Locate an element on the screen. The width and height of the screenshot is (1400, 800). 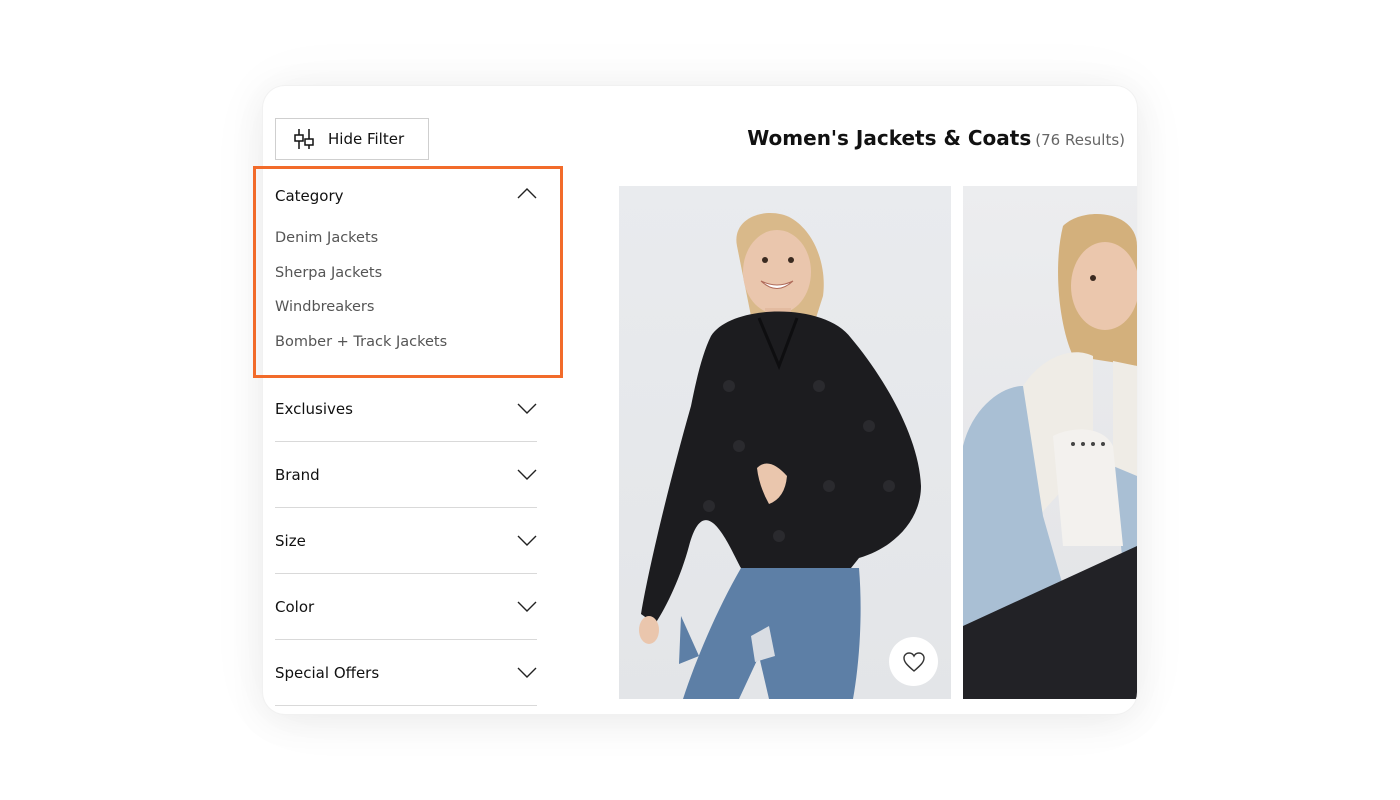
page-heading: Women's Jackets & Coats (76 Results) is located at coordinates (936, 138).